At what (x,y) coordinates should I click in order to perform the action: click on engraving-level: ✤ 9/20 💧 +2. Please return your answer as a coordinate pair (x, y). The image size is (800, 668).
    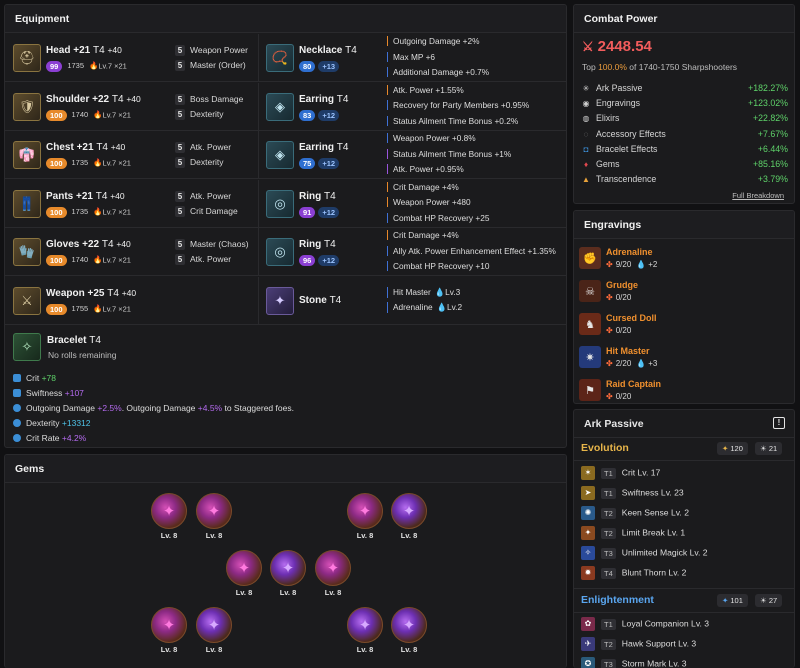
    Looking at the image, I should click on (631, 264).